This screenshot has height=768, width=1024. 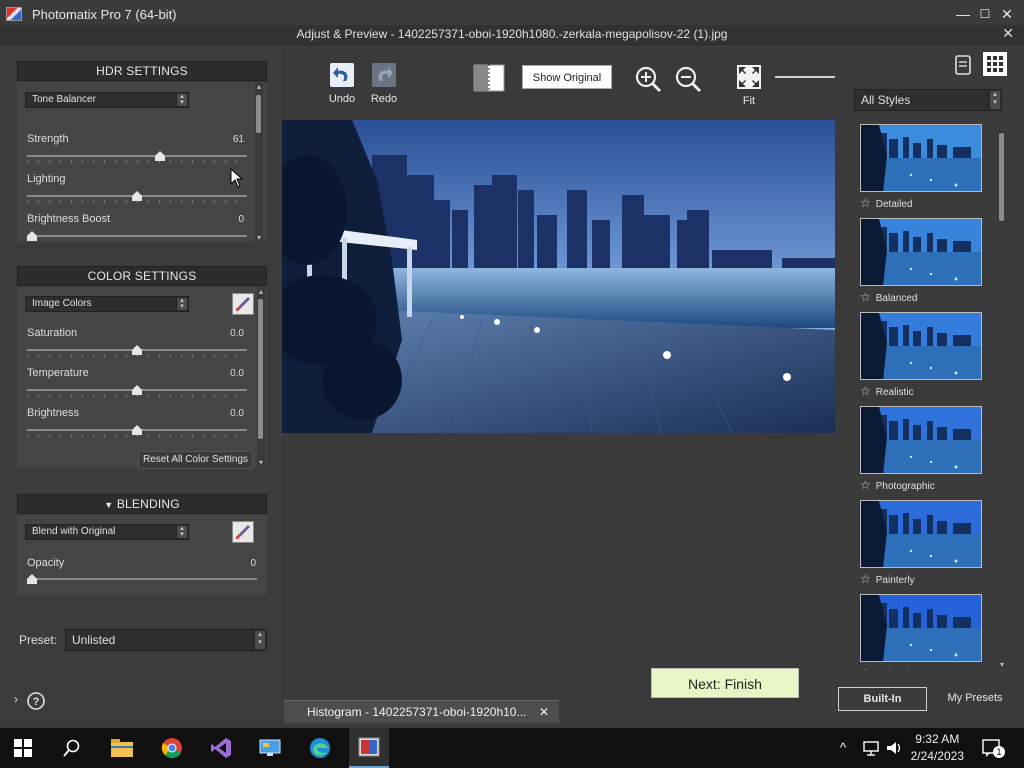 I want to click on volume-icon, so click(x=895, y=748).